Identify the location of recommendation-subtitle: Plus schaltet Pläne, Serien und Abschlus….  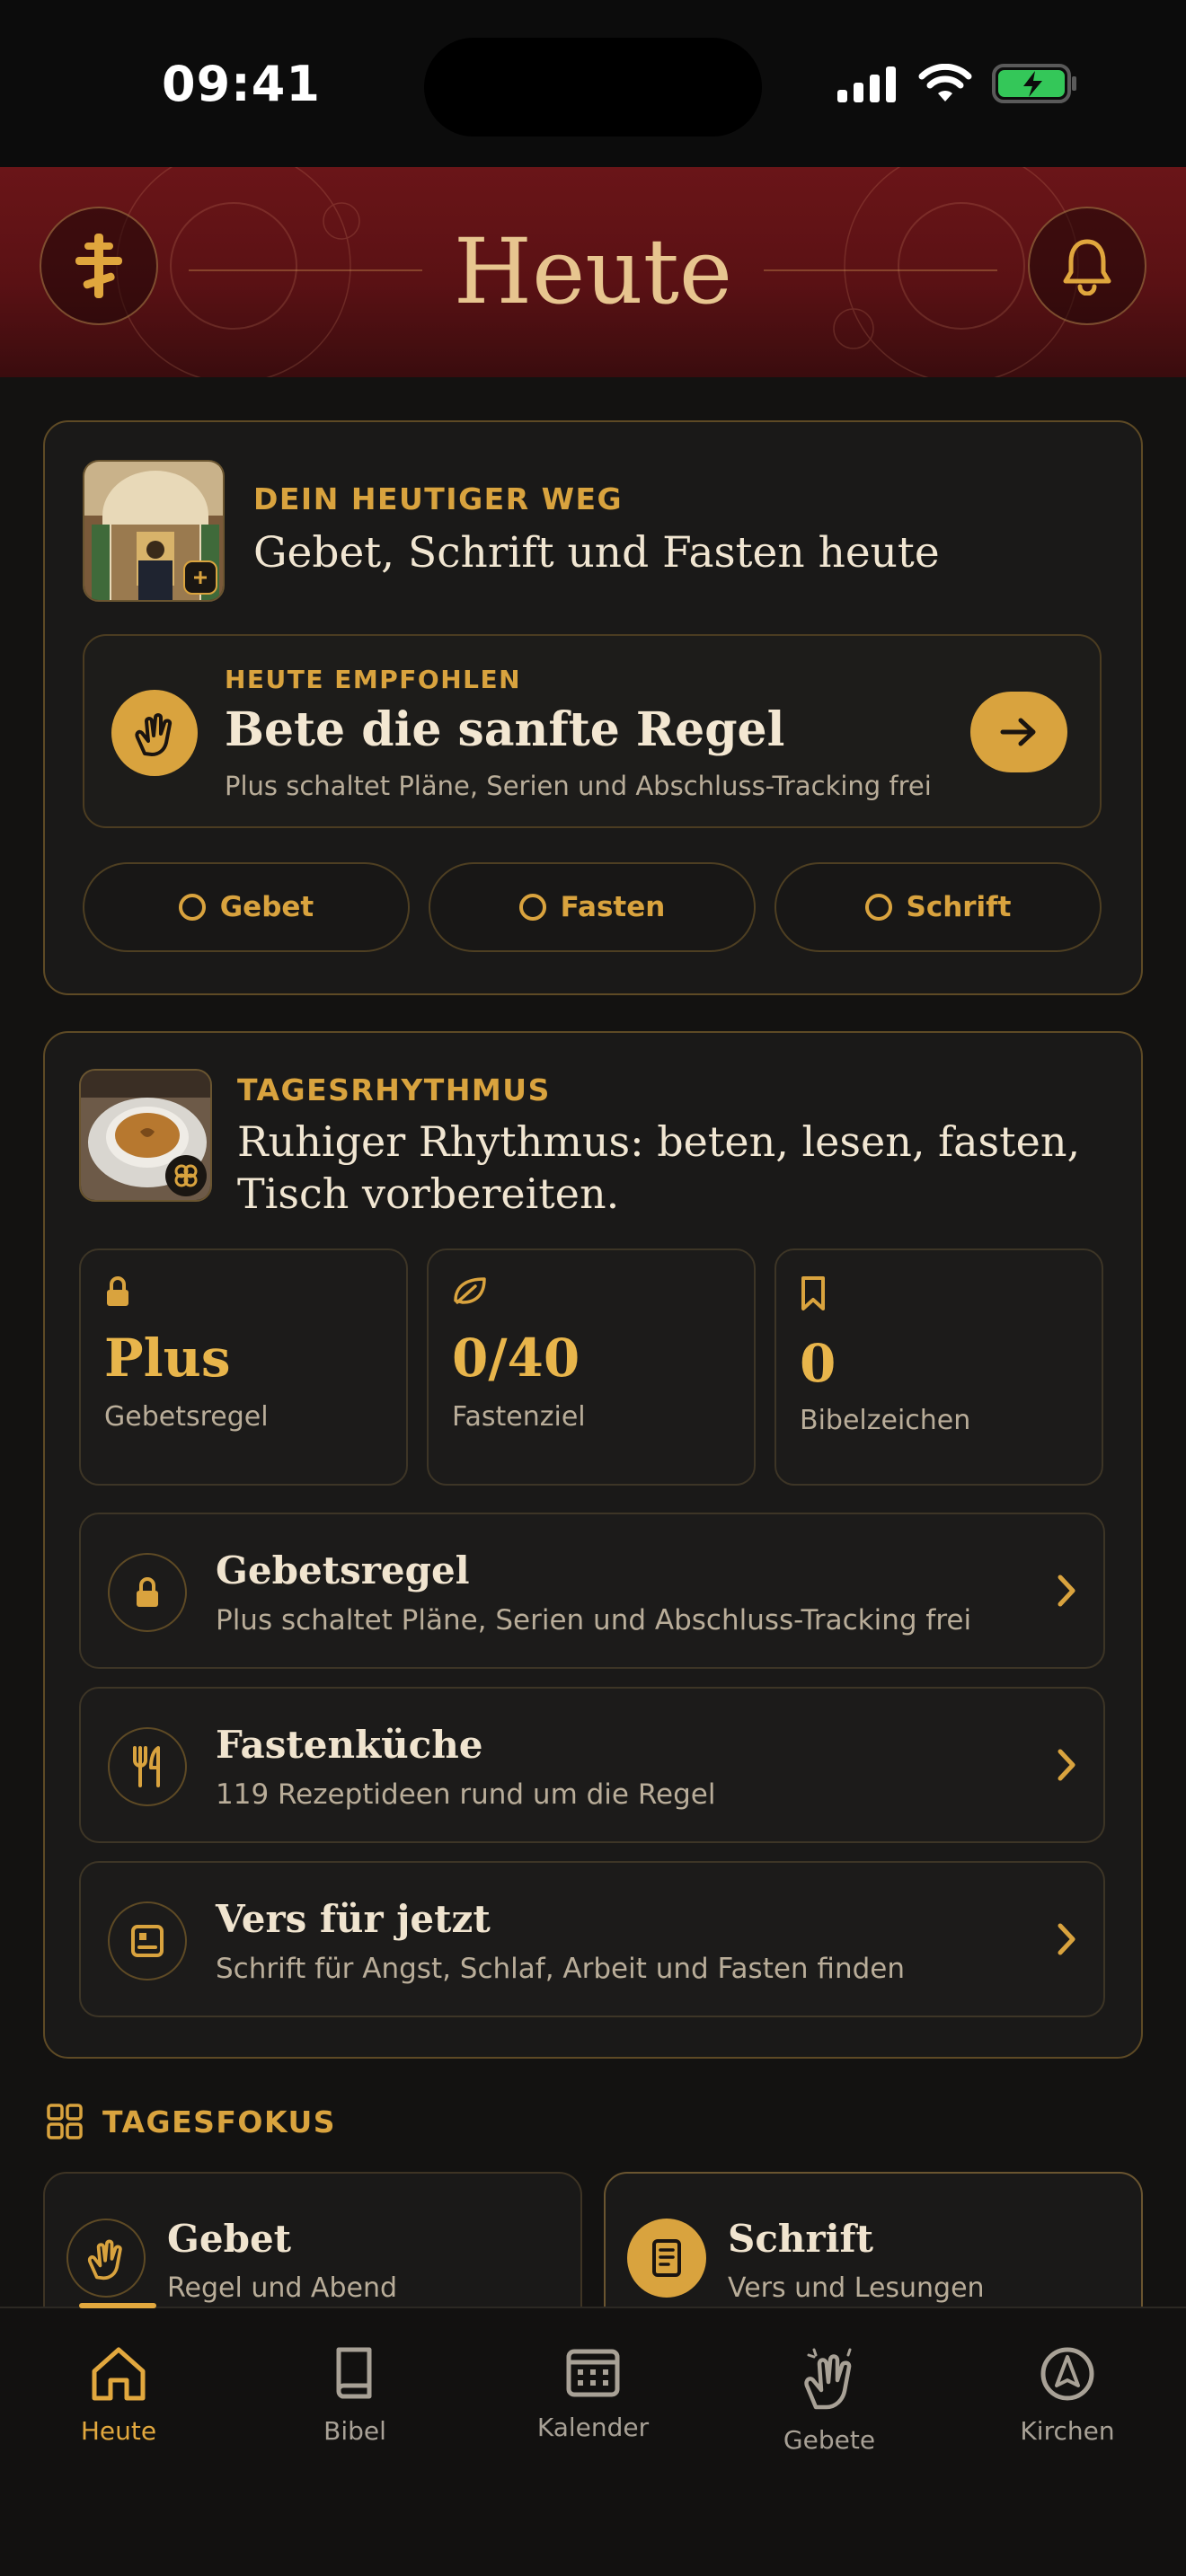
(578, 786).